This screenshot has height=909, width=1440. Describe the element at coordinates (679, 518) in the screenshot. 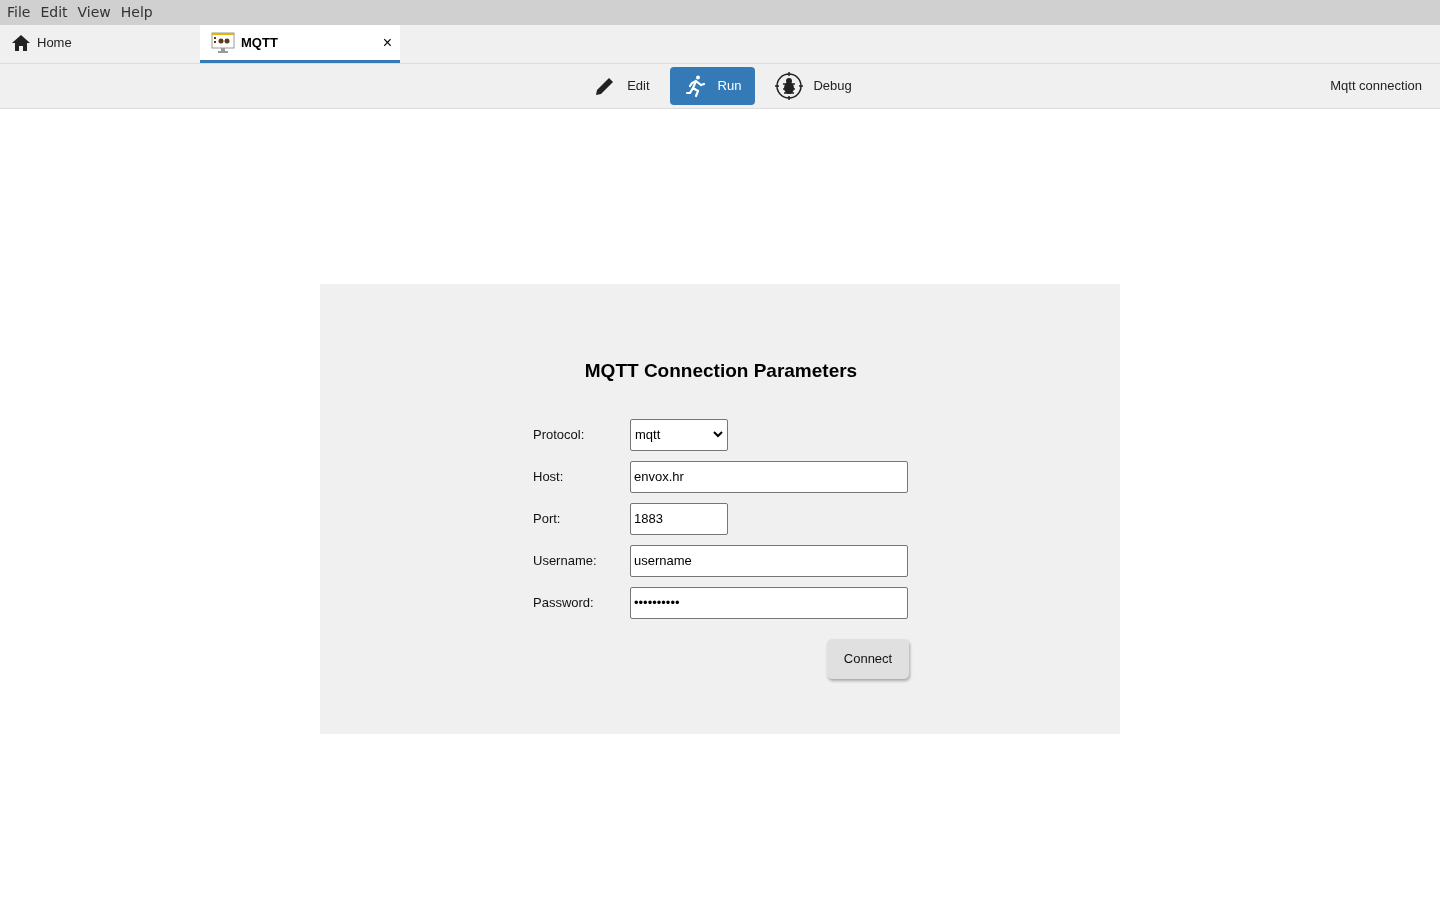

I see `input-field: 1883` at that location.